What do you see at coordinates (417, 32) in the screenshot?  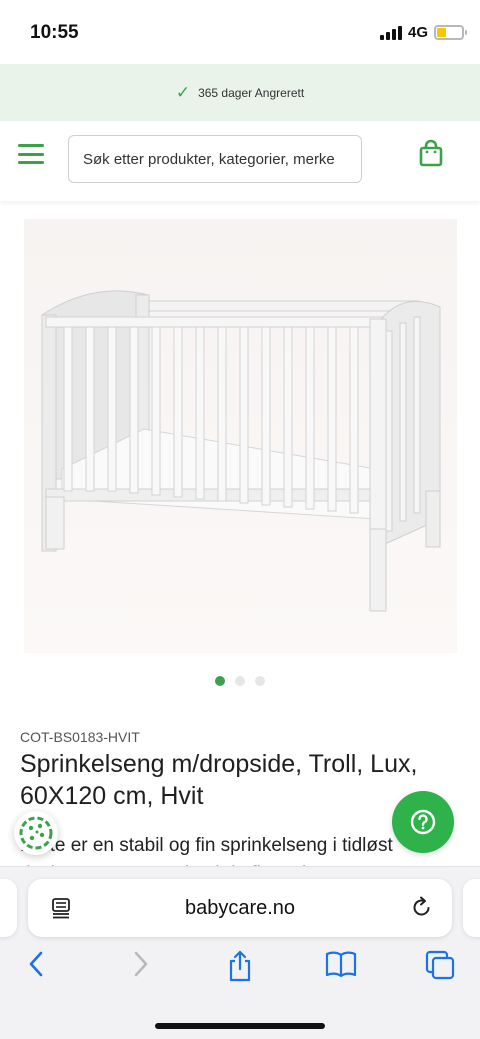 I see `network-type: 4G` at bounding box center [417, 32].